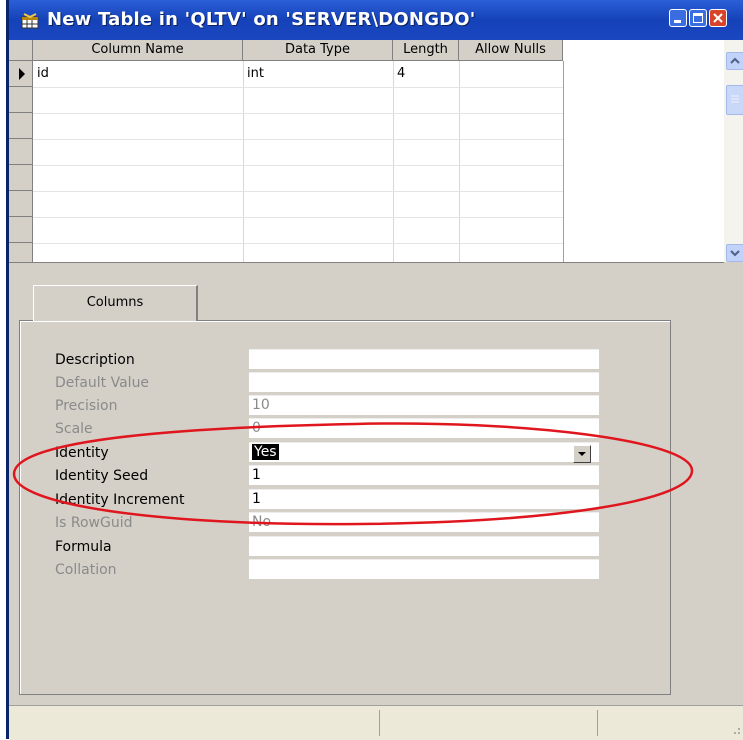  I want to click on is-rowguid-field: No, so click(424, 522).